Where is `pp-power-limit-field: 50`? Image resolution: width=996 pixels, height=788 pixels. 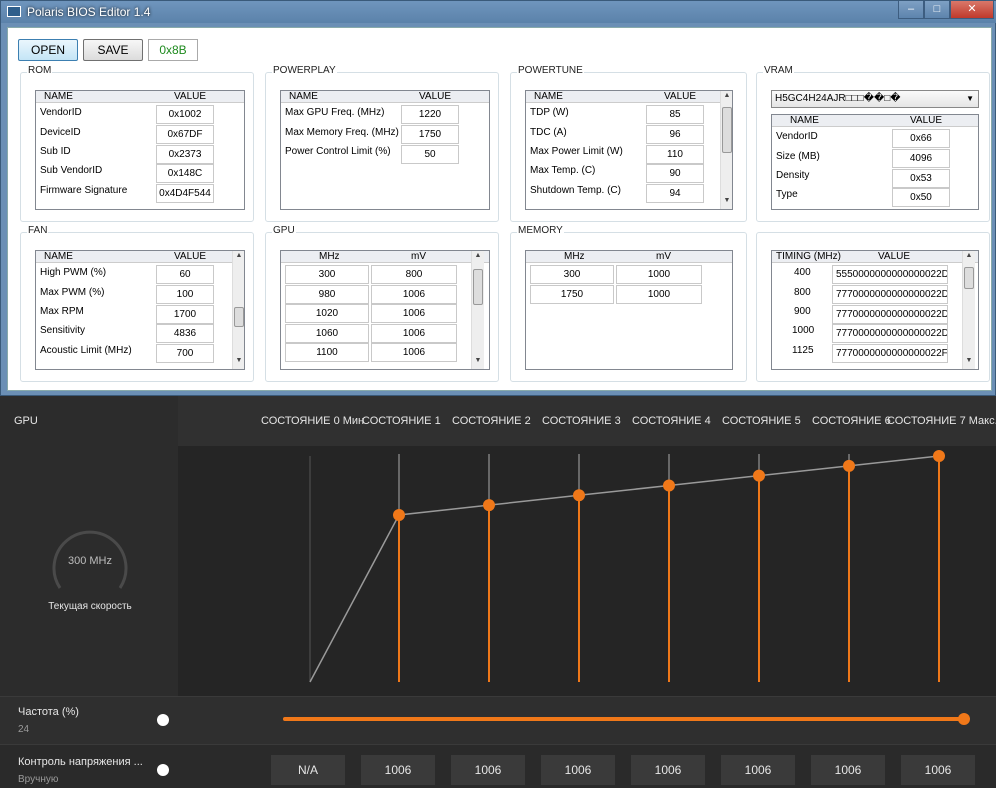
pp-power-limit-field: 50 is located at coordinates (430, 154).